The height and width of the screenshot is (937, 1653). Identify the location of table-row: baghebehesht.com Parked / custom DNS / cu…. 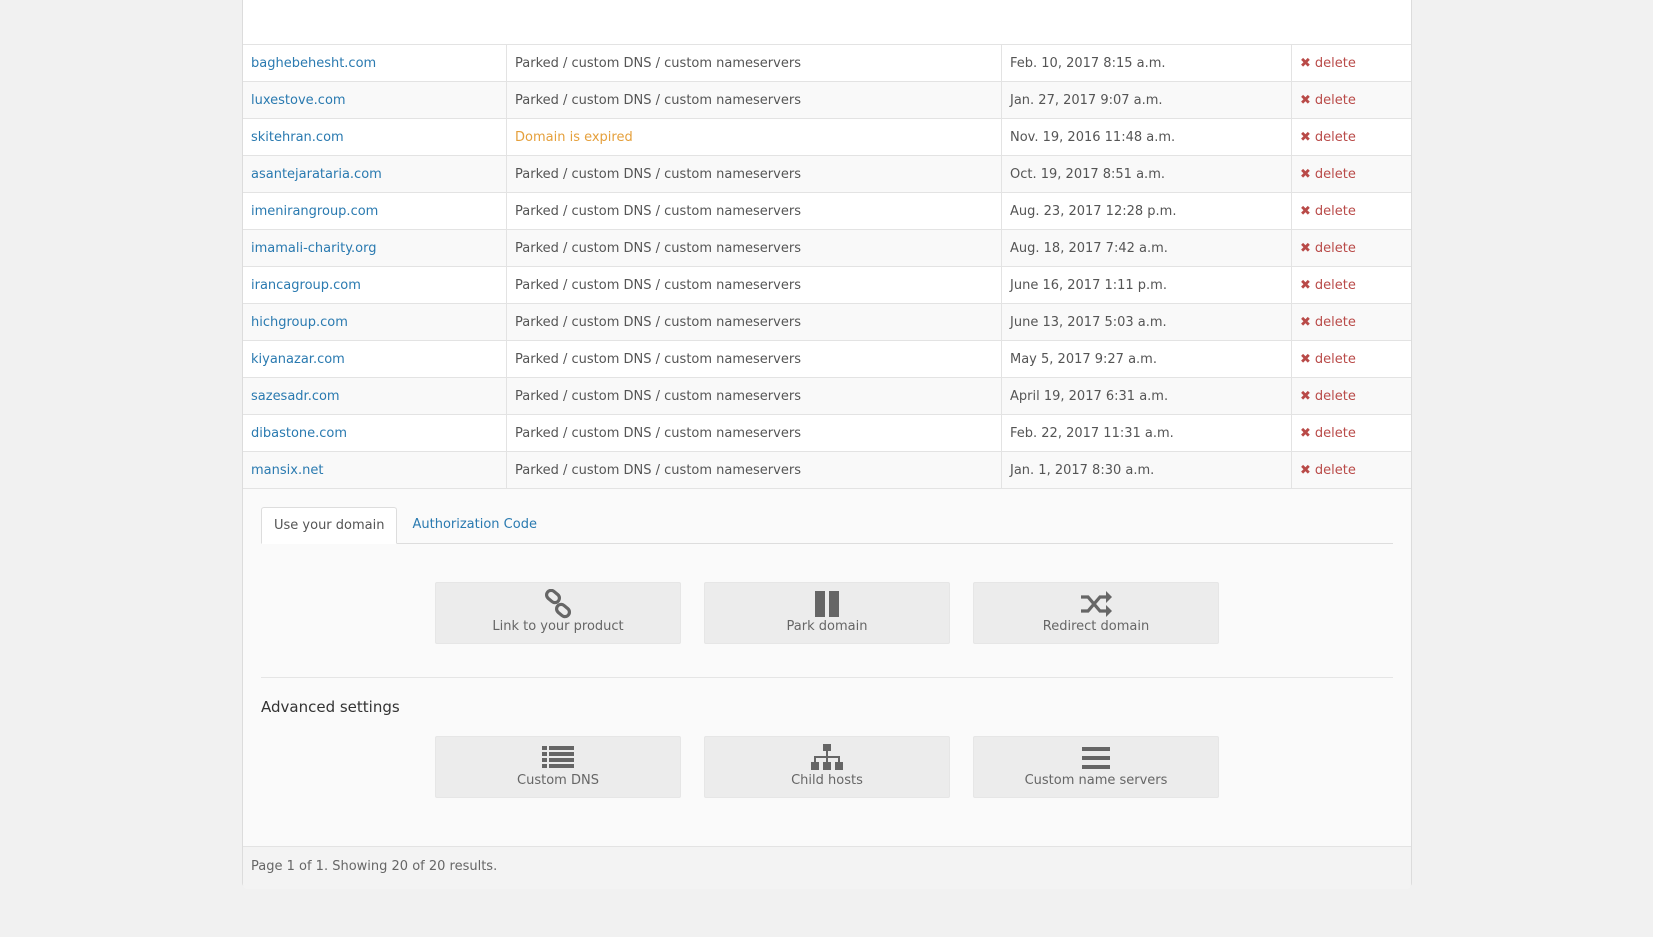
(827, 63).